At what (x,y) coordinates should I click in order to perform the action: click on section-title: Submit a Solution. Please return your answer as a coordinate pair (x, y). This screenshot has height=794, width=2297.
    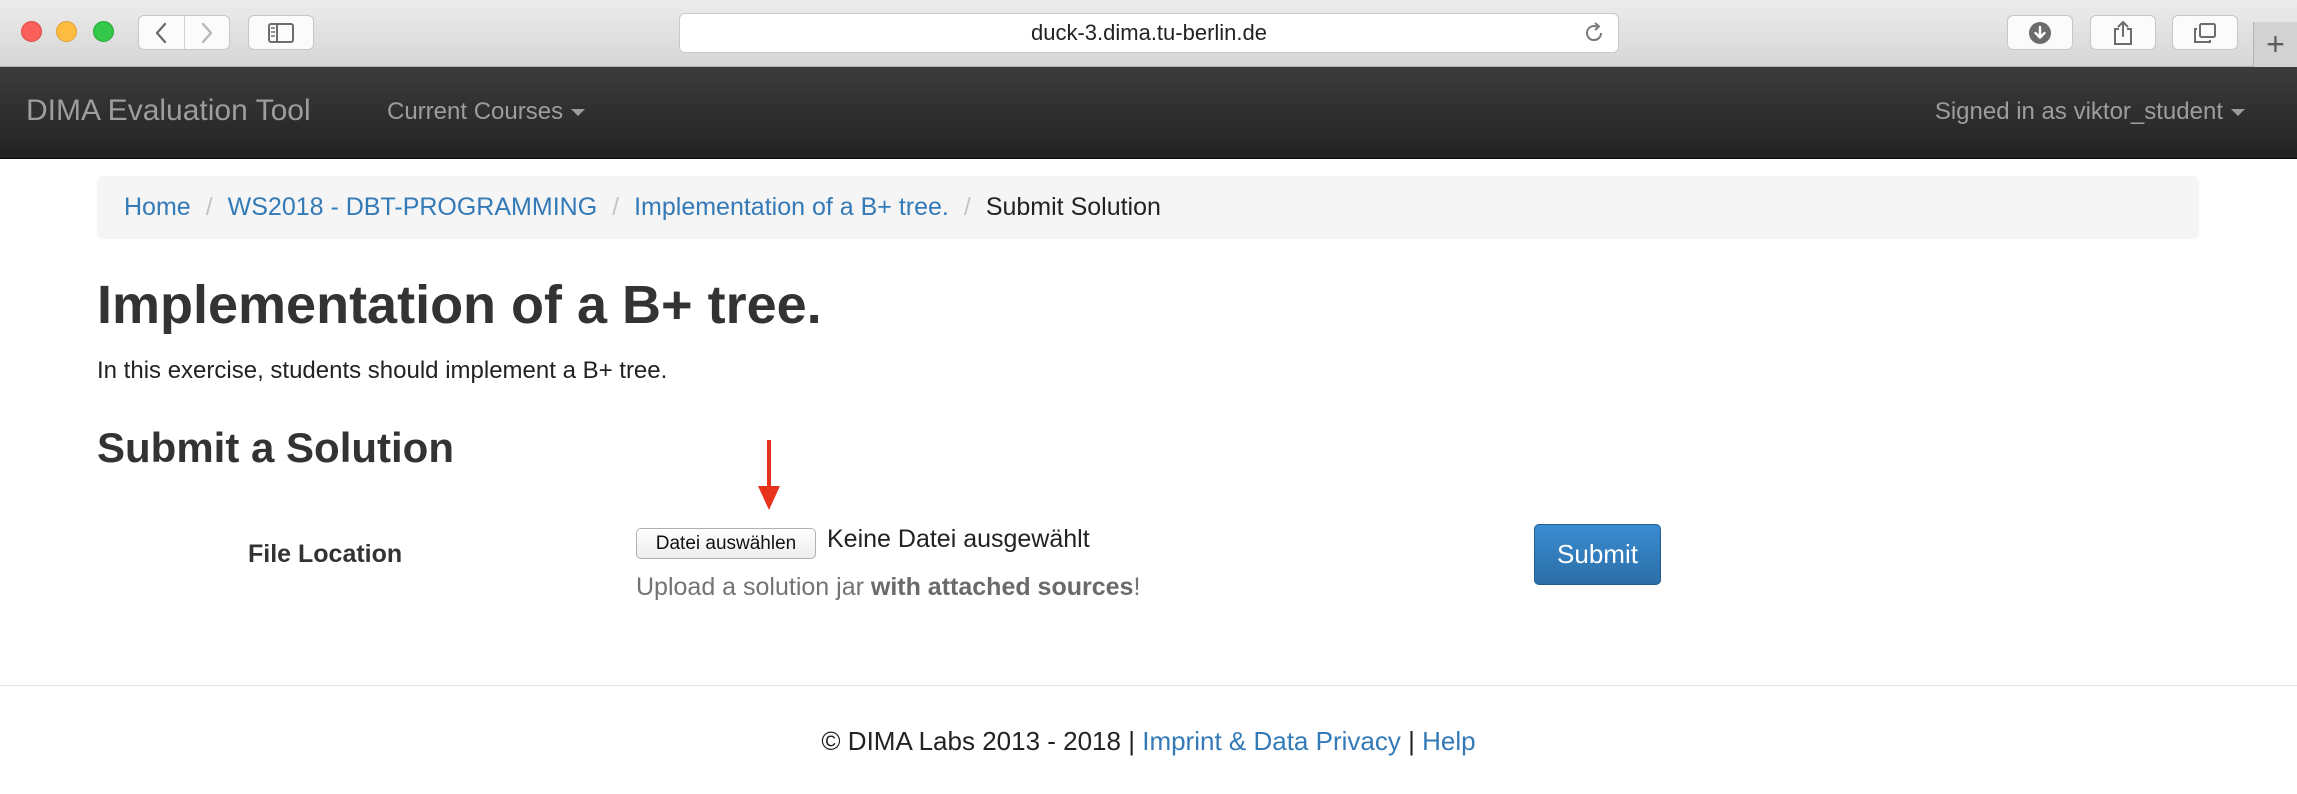
    Looking at the image, I should click on (275, 447).